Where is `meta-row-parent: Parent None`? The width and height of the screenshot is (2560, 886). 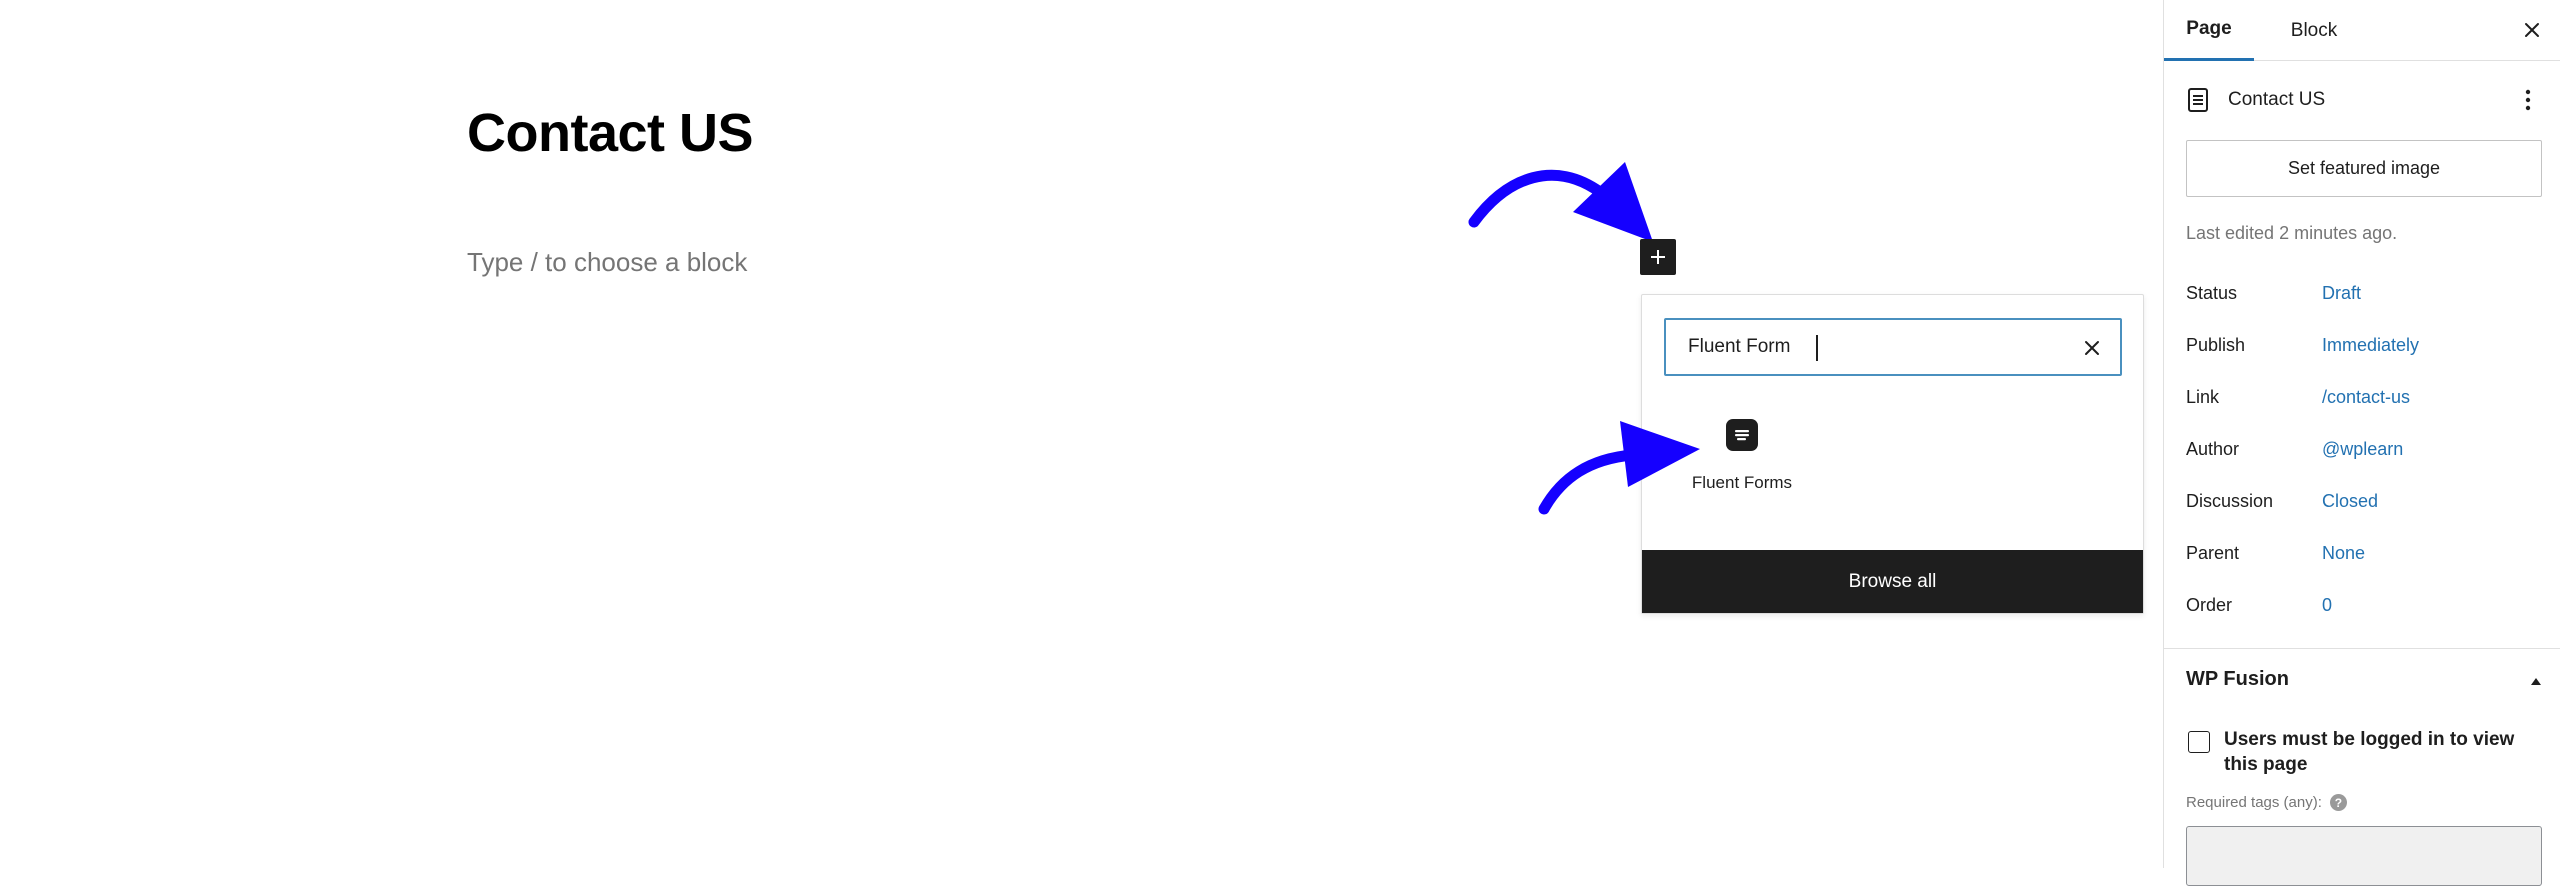 meta-row-parent: Parent None is located at coordinates (2364, 553).